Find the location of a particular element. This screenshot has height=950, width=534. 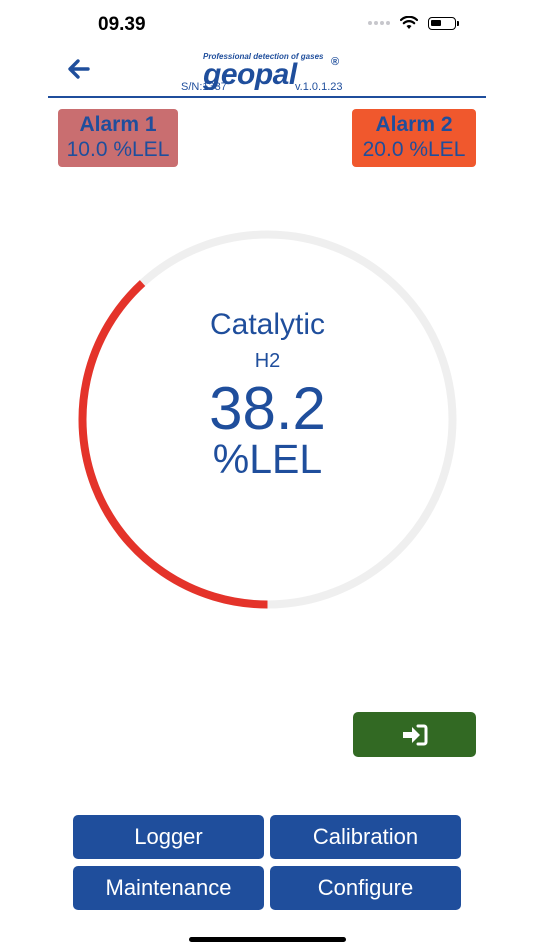

sign-in-button is located at coordinates (414, 734).